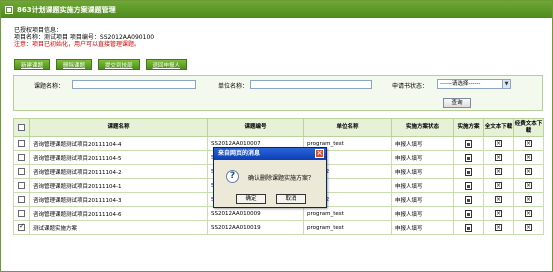  Describe the element at coordinates (38, 30) in the screenshot. I see `info-heading: 已授权项目信息：` at that location.